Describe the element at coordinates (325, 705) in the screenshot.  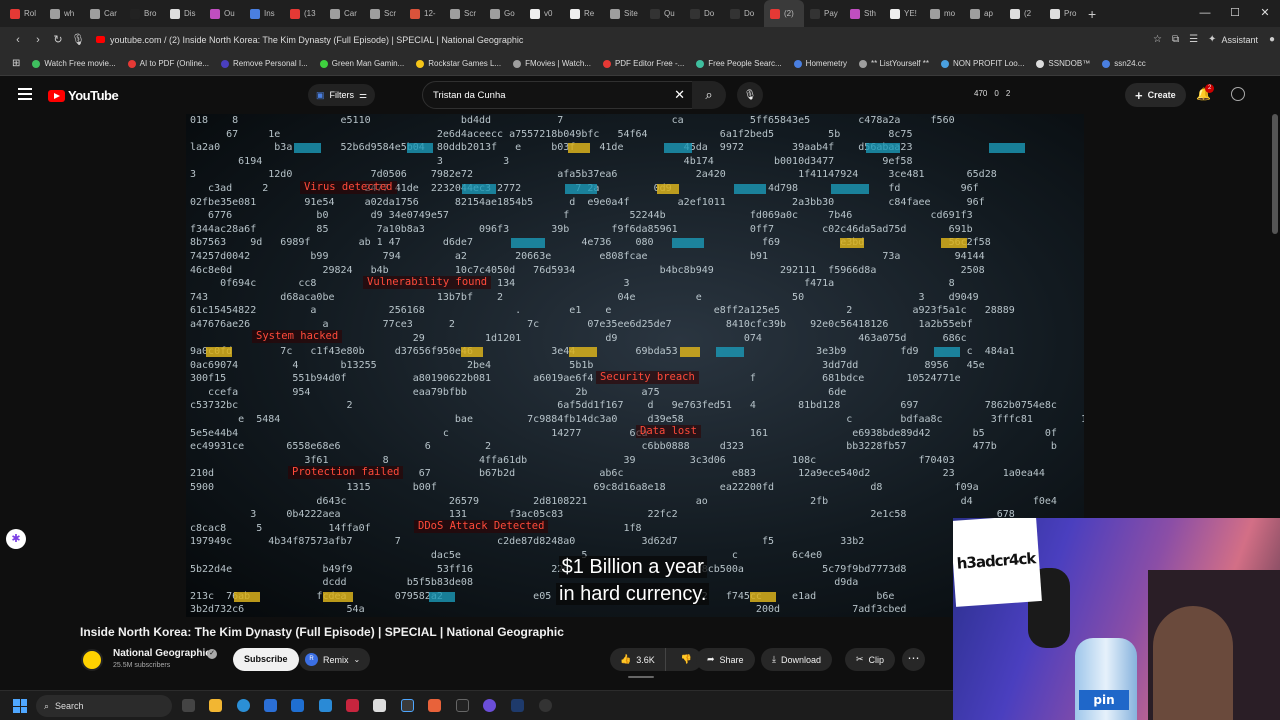
I see `vscode-icon` at that location.